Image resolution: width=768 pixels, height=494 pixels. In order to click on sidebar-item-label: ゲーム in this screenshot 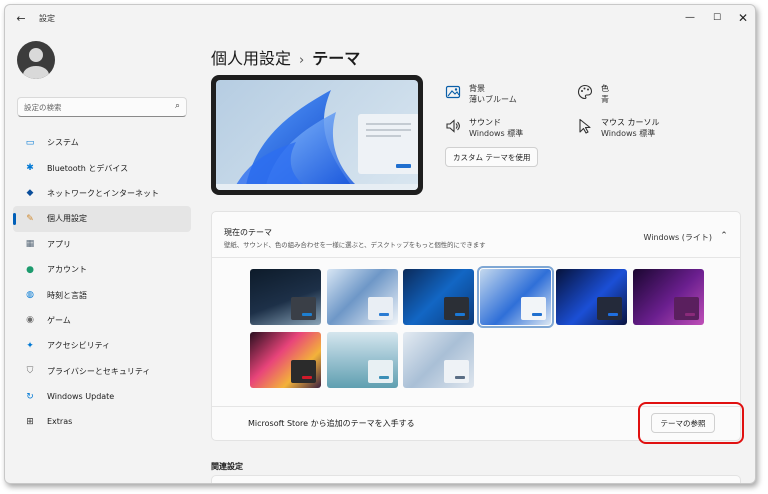, I will do `click(59, 320)`.